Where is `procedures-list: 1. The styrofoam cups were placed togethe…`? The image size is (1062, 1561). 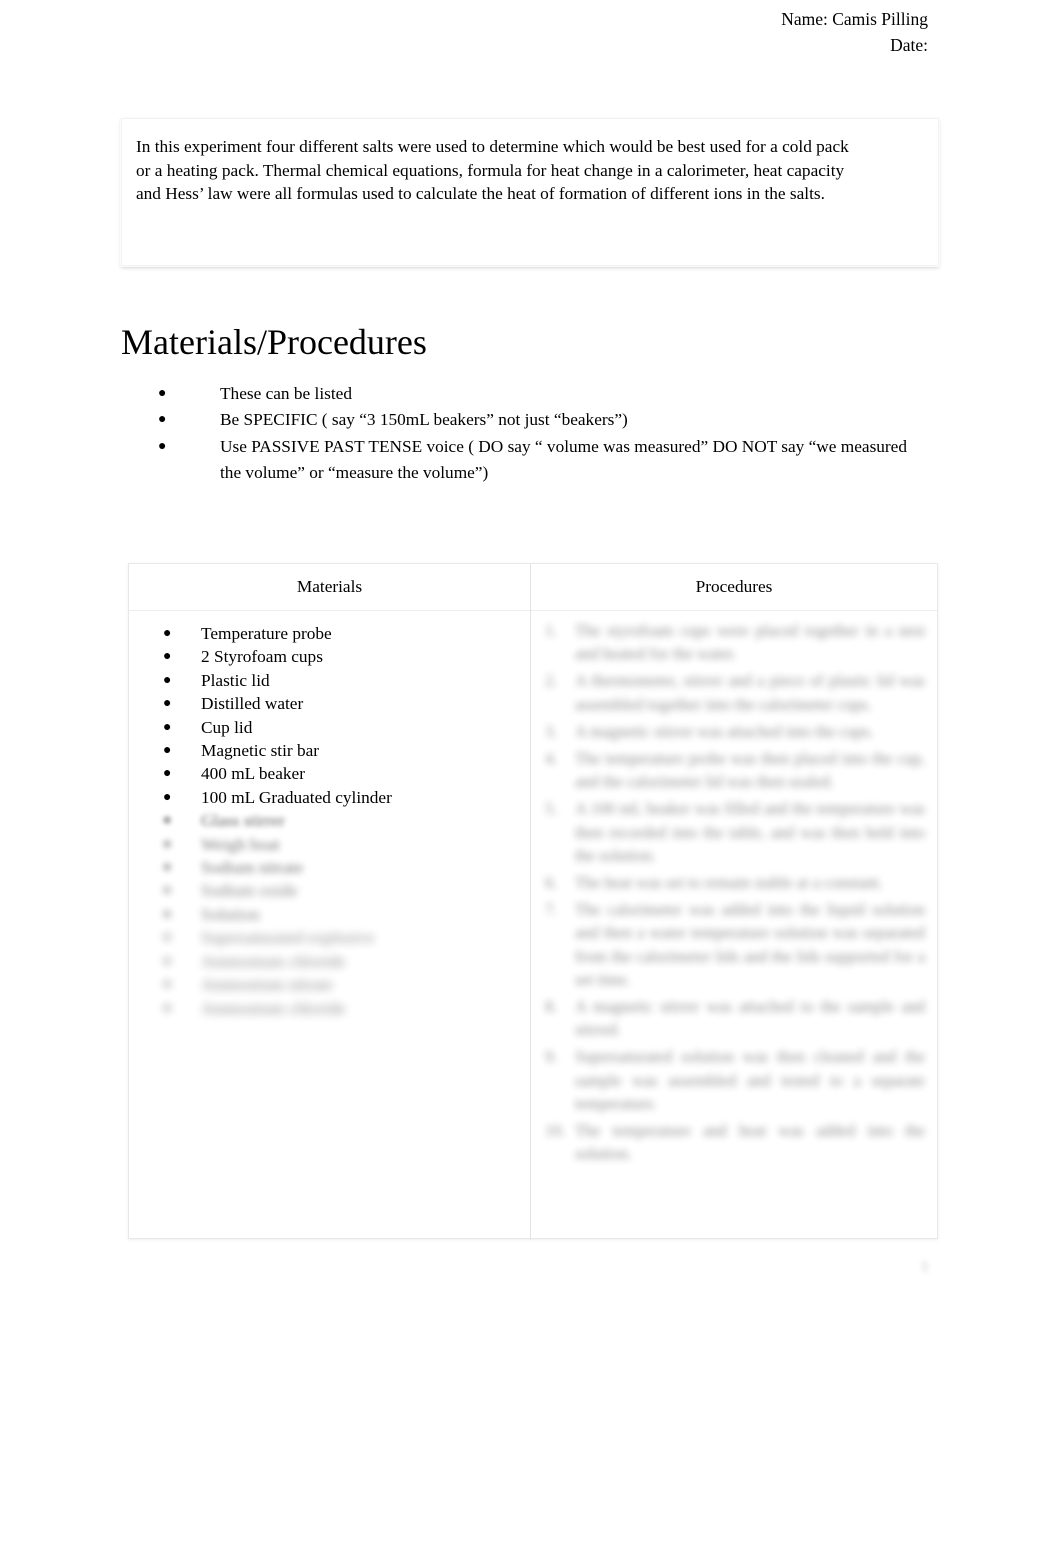
procedures-list: 1. The styrofoam cups were placed togethe… is located at coordinates (734, 894).